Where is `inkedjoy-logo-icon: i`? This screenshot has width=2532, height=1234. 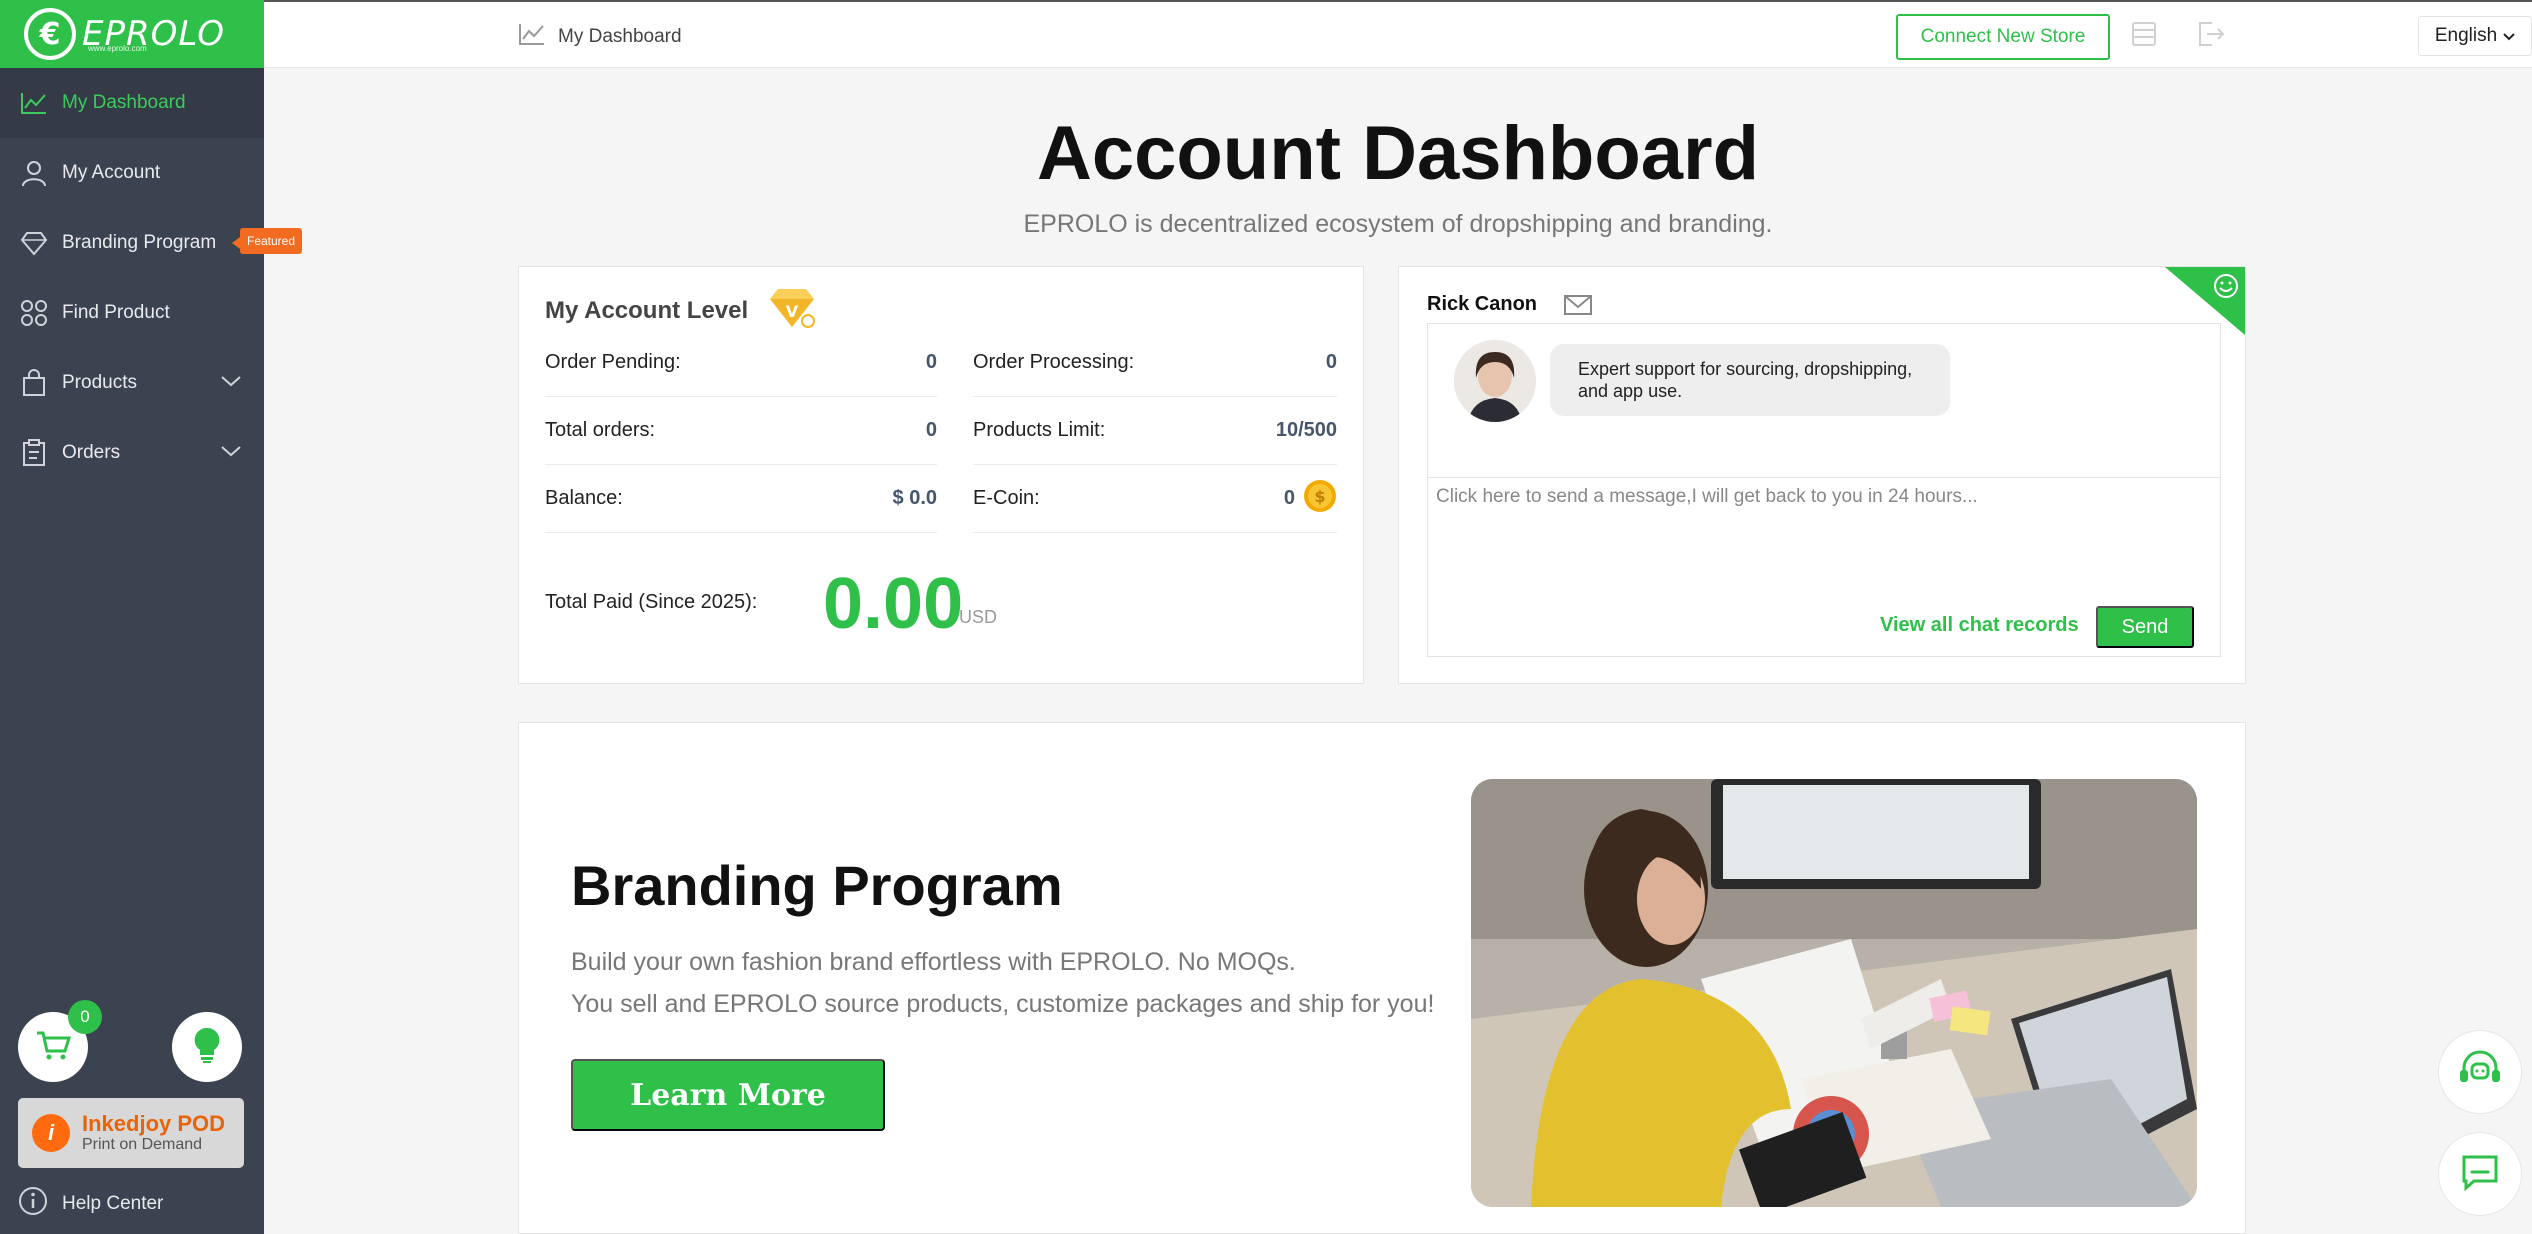
inkedjoy-logo-icon: i is located at coordinates (51, 1133).